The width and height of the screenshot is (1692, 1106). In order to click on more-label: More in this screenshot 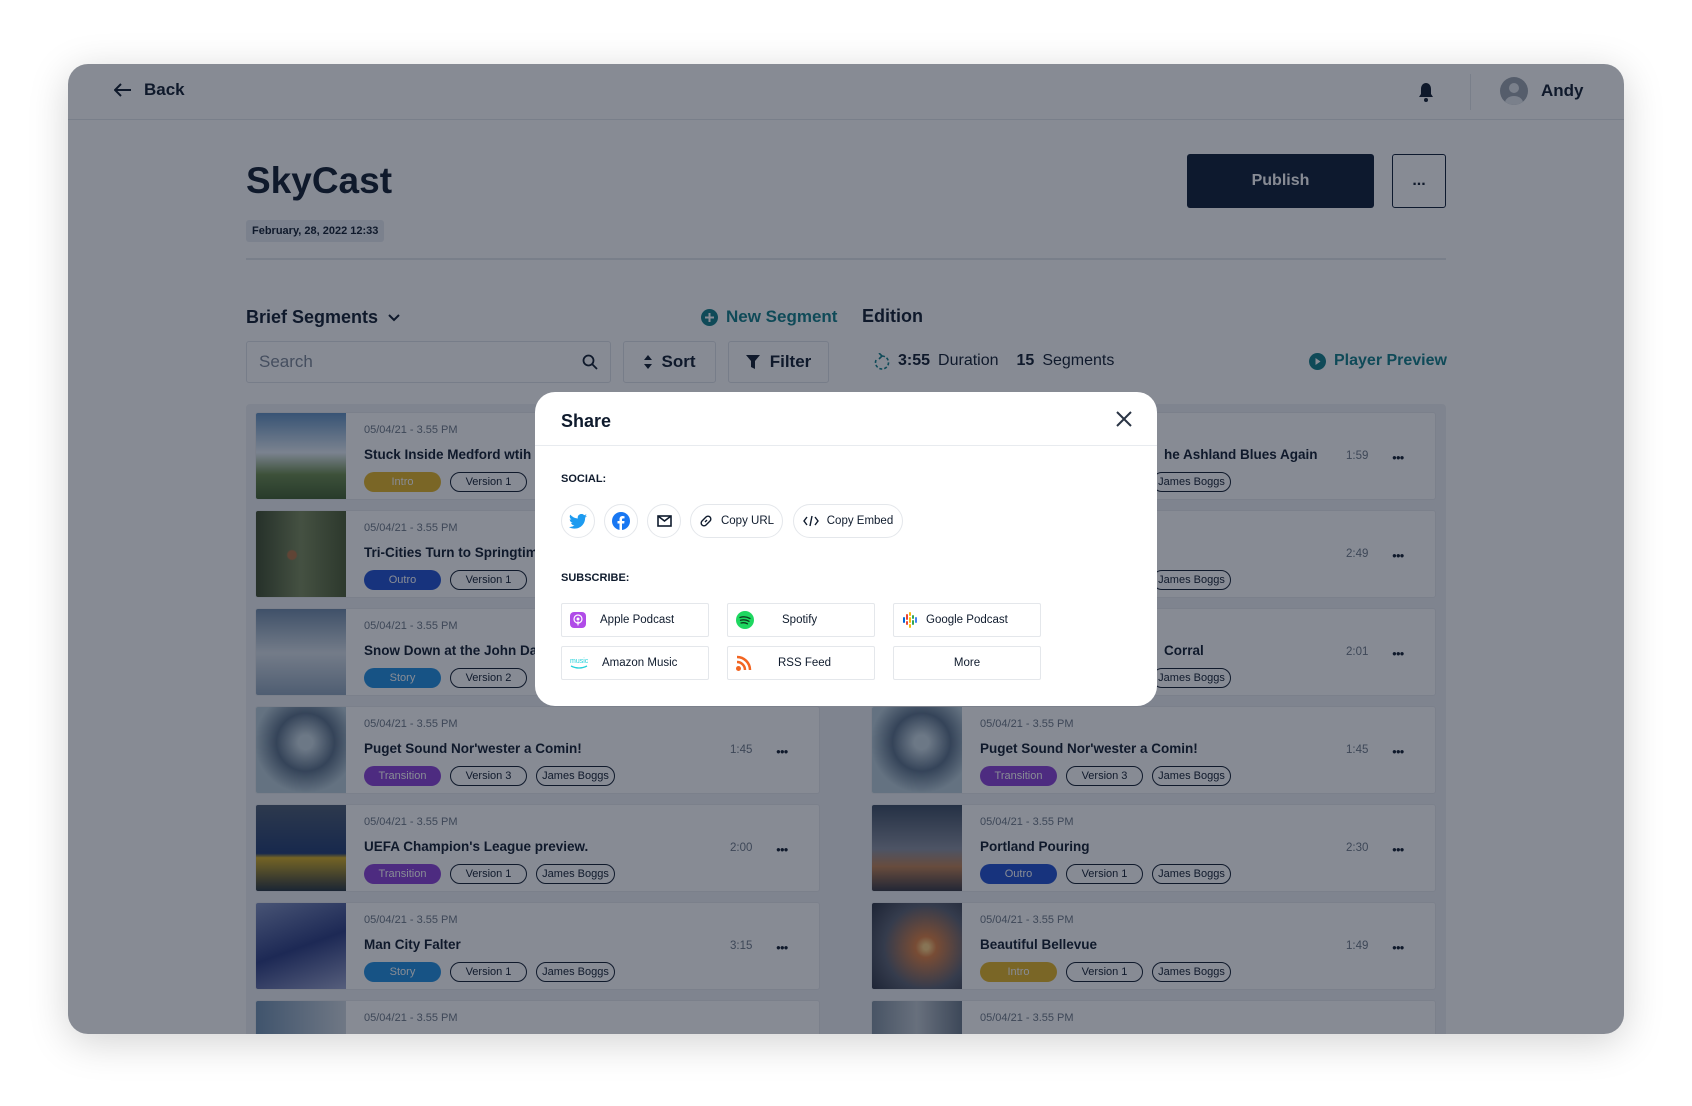, I will do `click(967, 663)`.